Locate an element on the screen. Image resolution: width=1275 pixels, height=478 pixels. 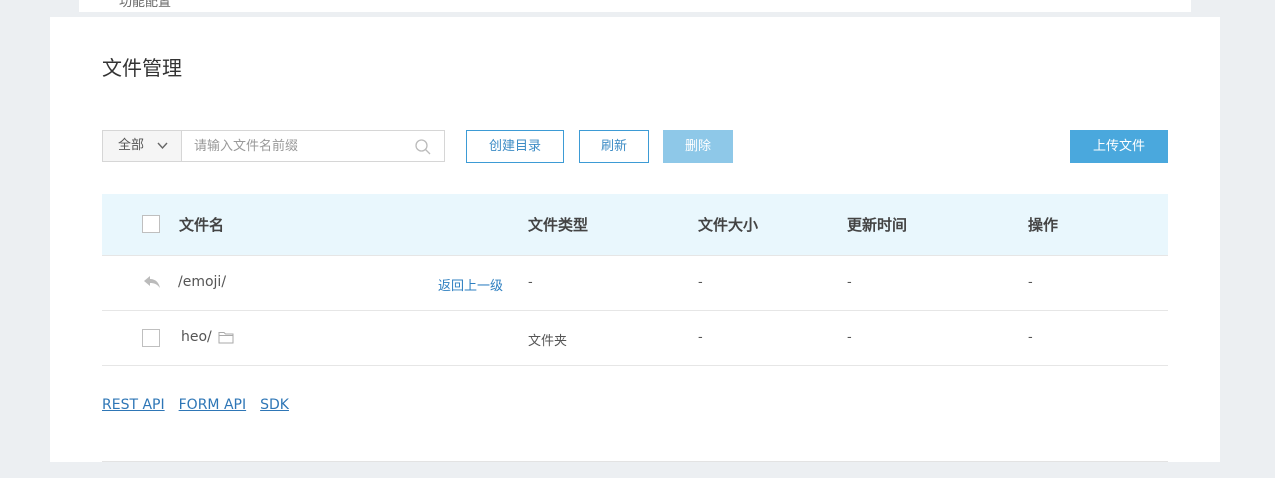
header-filetype: 文件类型 is located at coordinates (558, 225).